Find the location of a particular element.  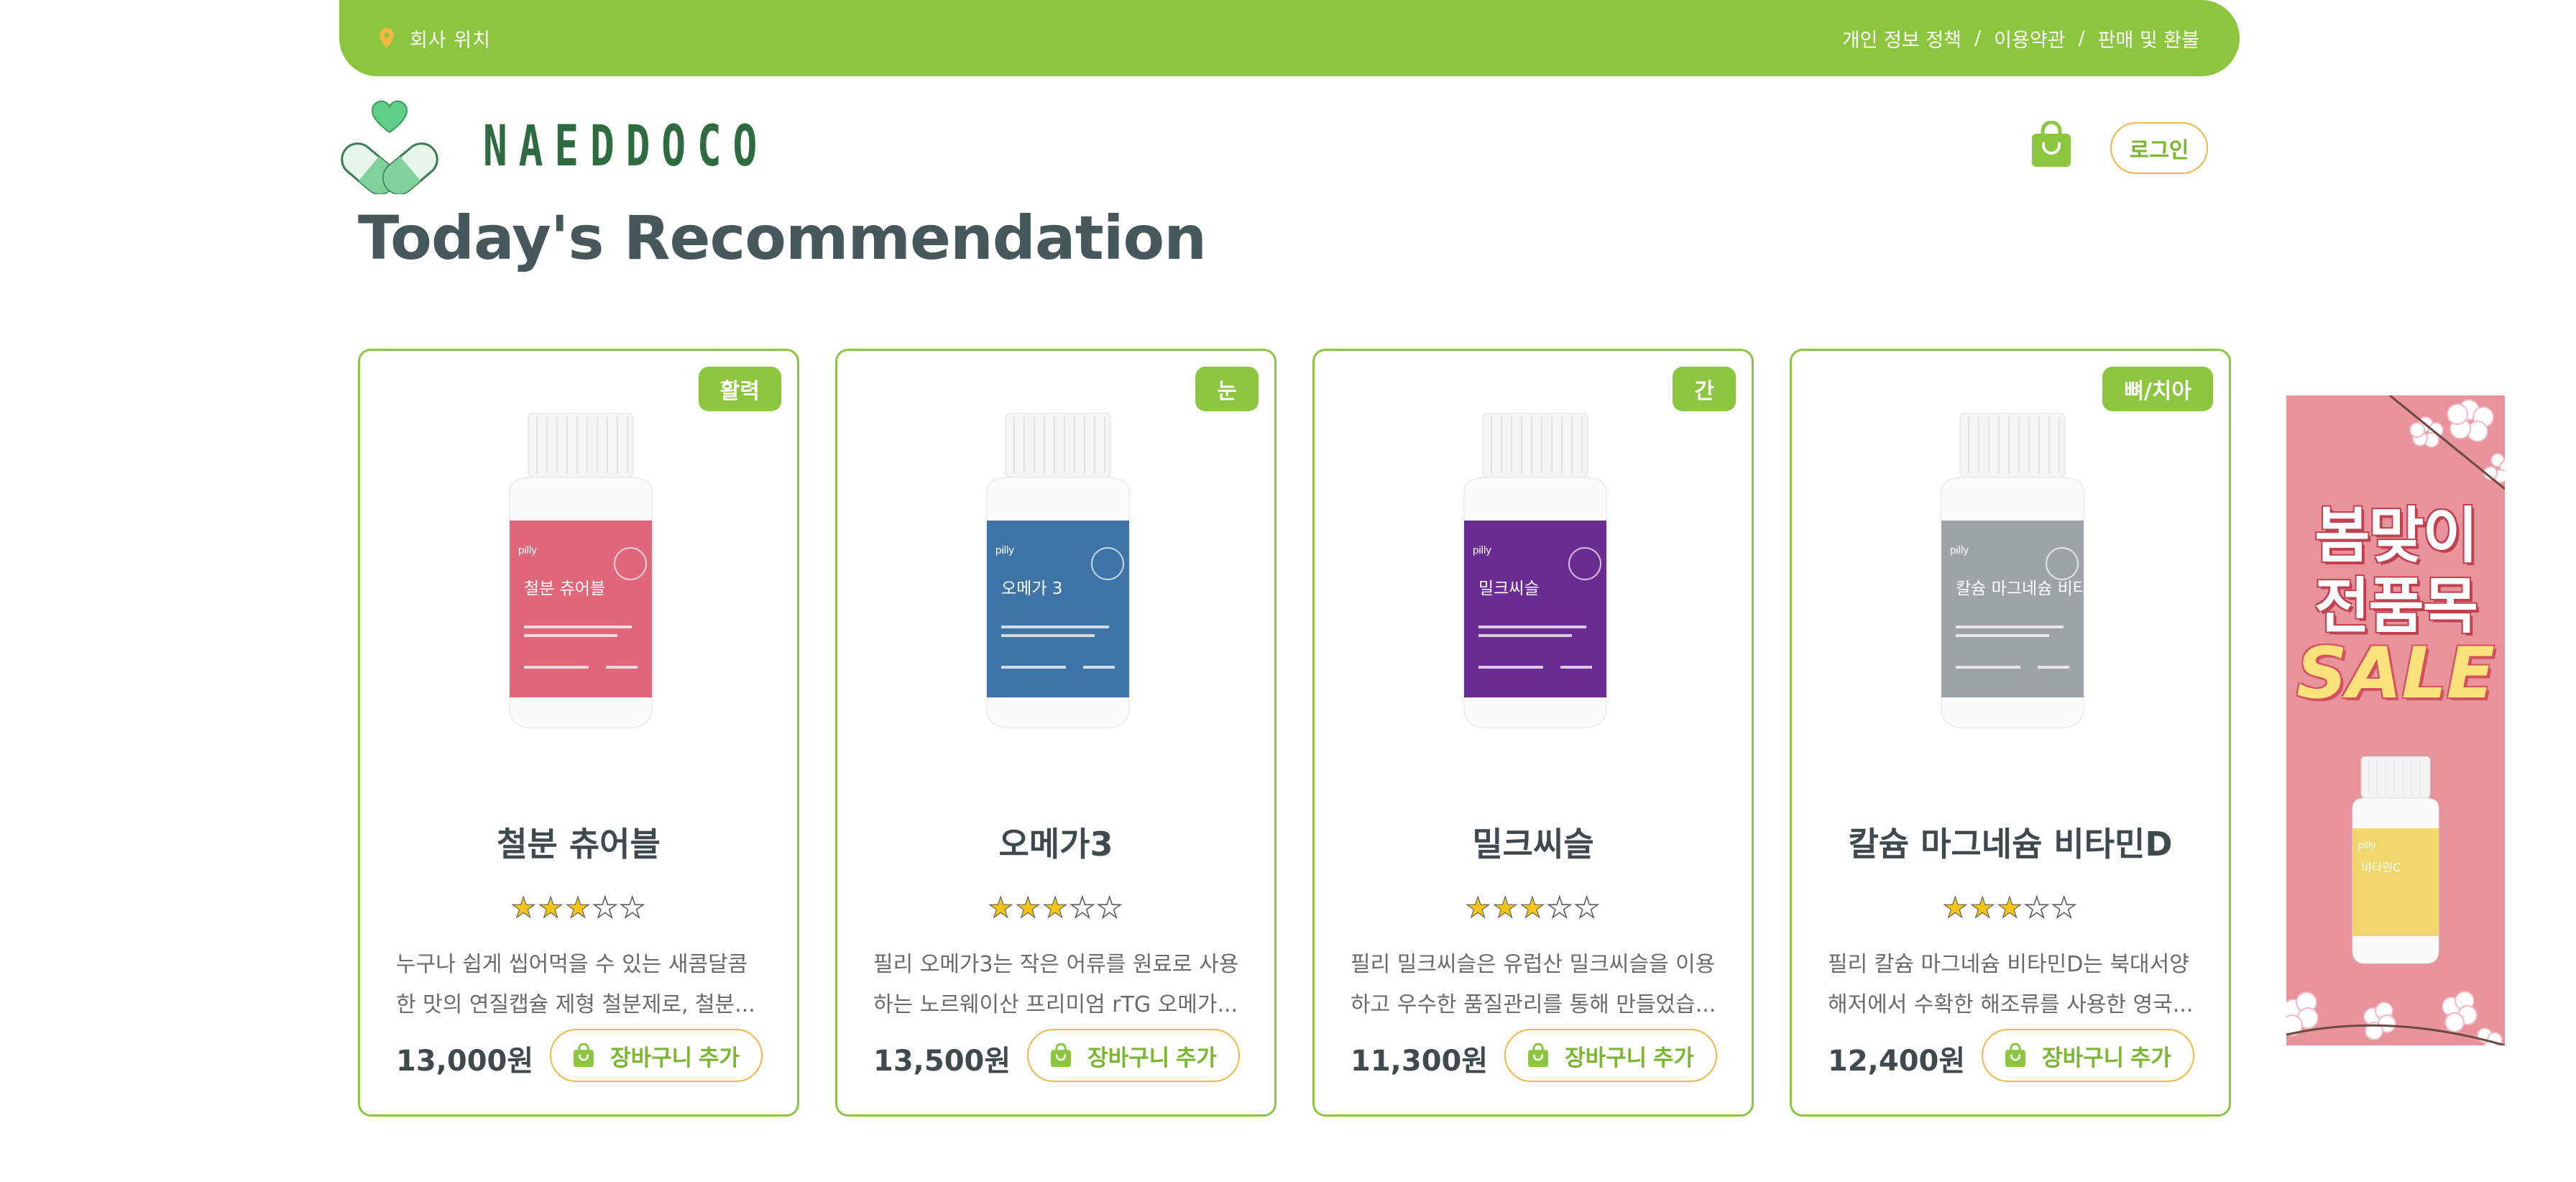

terms-link: 이용약관 is located at coordinates (2029, 38).